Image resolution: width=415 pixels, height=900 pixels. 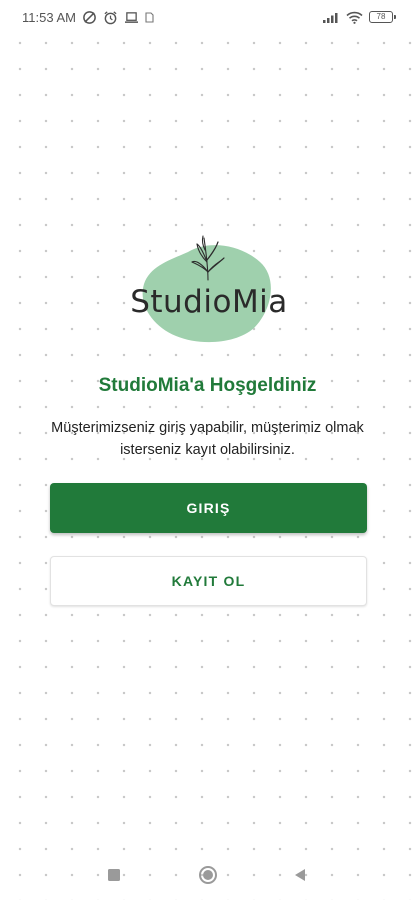 I want to click on register-button: KAYIT OL, so click(x=208, y=581).